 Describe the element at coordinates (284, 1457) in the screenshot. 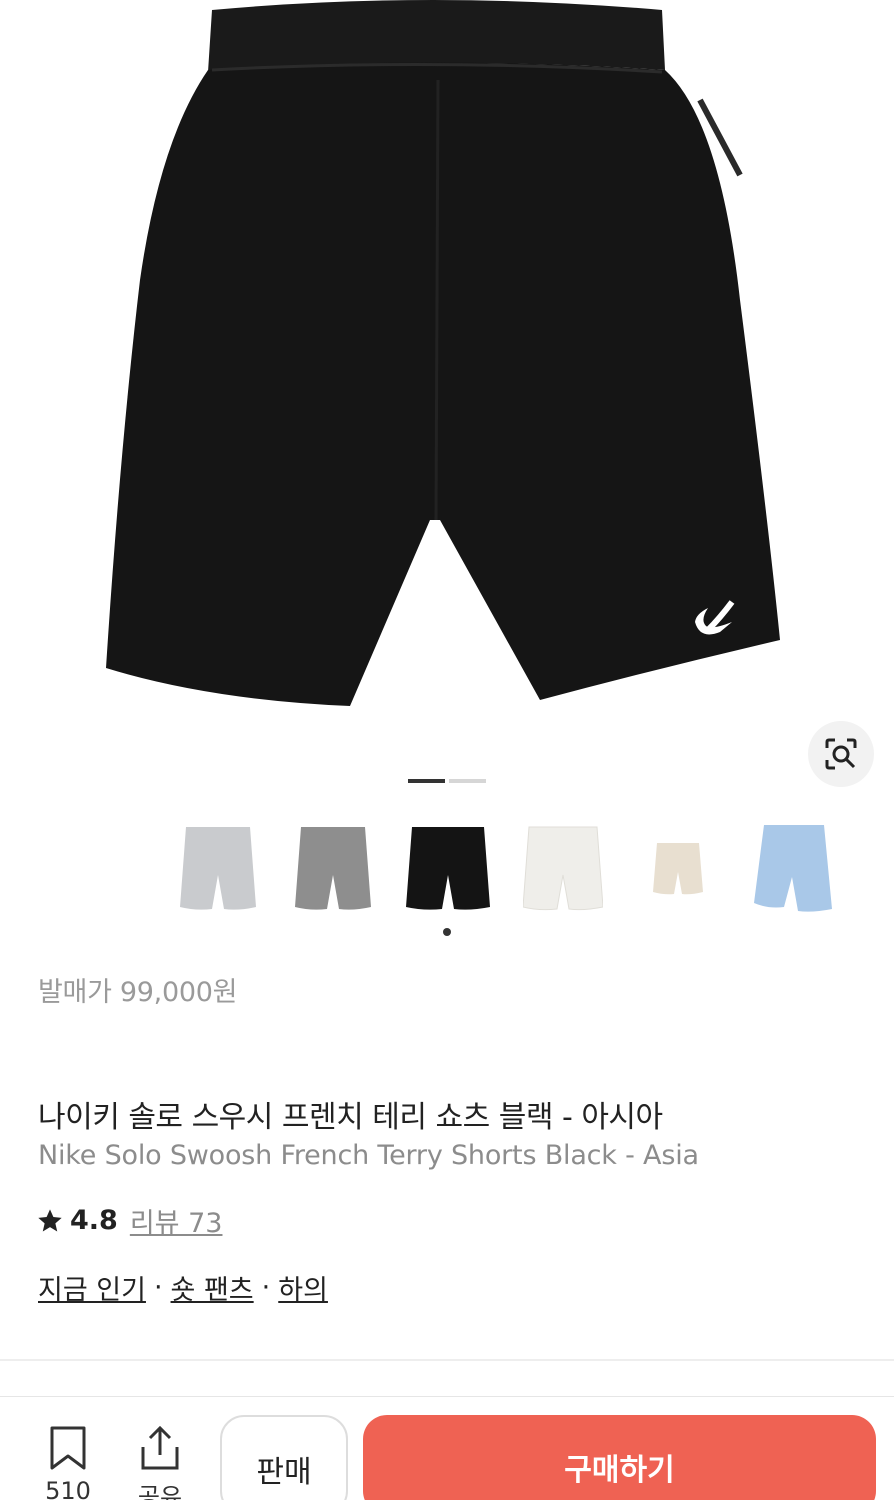

I see `sell-button: 판매` at that location.